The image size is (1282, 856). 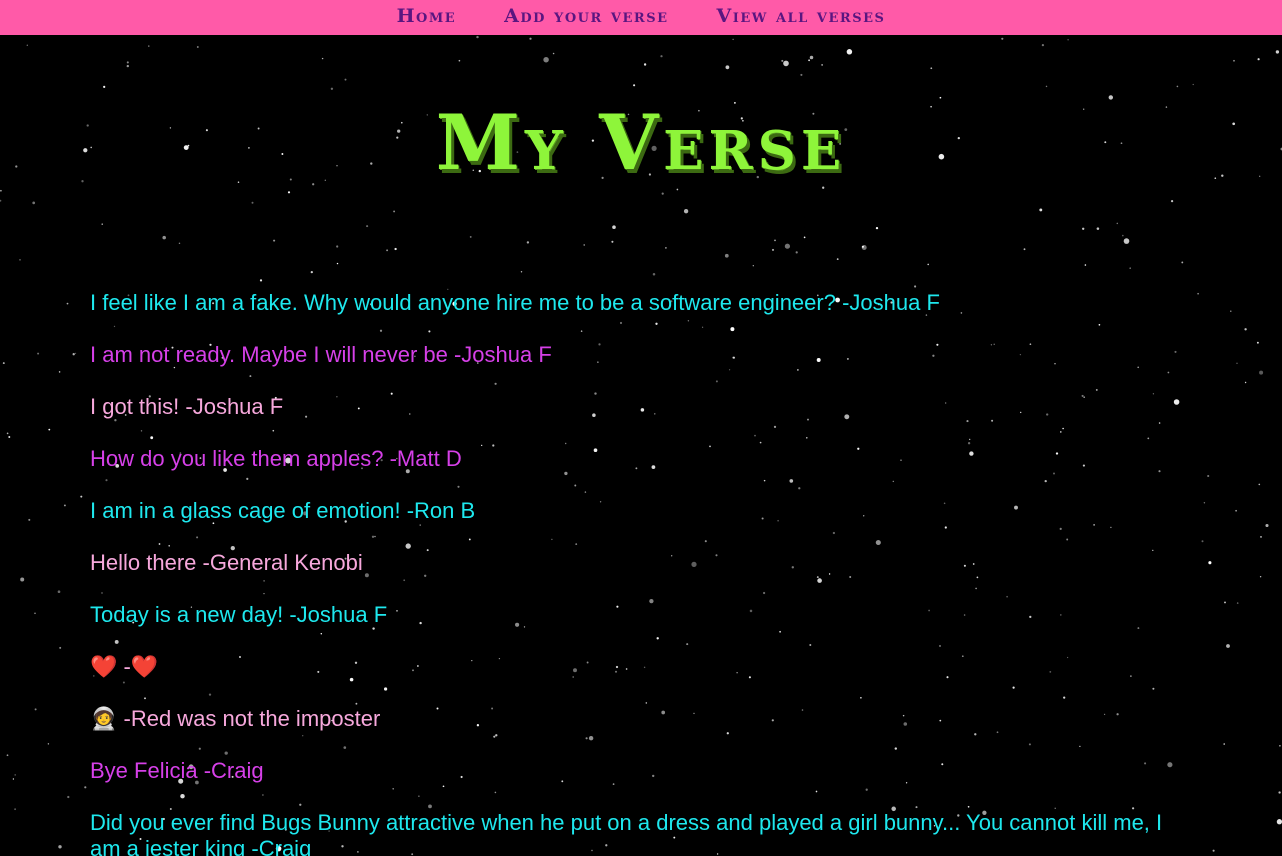 What do you see at coordinates (177, 770) in the screenshot?
I see `verse-item: Bye Felicia -Craig` at bounding box center [177, 770].